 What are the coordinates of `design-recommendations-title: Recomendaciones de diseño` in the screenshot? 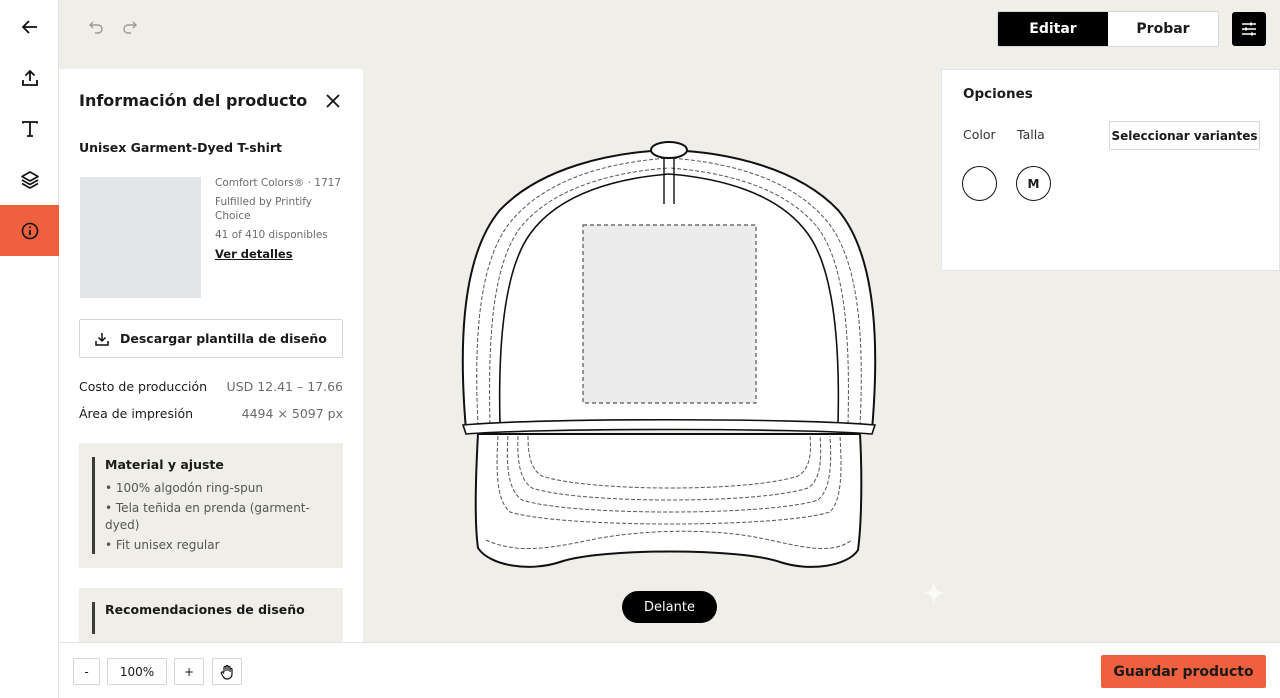 It's located at (205, 609).